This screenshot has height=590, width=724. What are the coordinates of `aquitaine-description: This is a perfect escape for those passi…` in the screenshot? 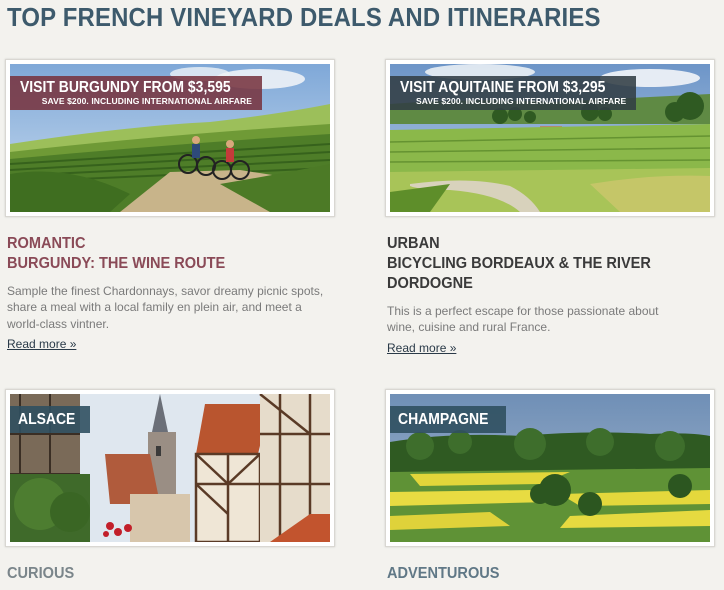 It's located at (523, 319).